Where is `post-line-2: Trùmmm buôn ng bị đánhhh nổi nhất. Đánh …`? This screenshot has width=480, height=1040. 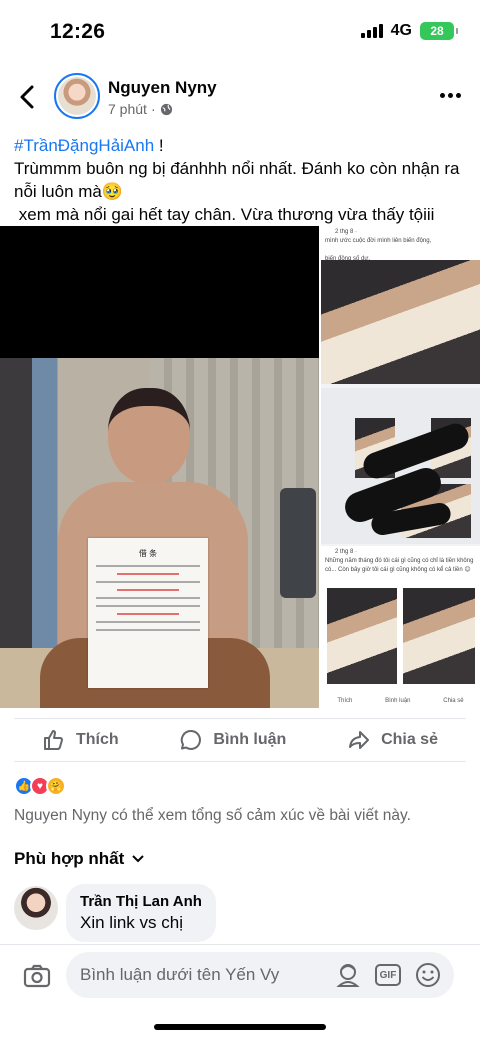 post-line-2: Trùmmm buôn ng bị đánhhh nổi nhất. Đánh … is located at coordinates (239, 180).